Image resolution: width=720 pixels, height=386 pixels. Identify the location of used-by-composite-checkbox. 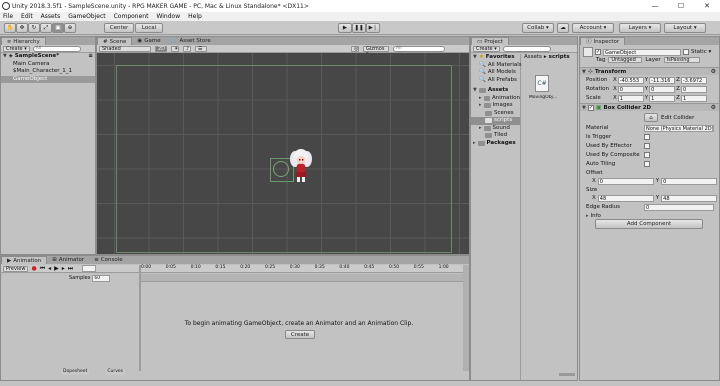
(647, 155).